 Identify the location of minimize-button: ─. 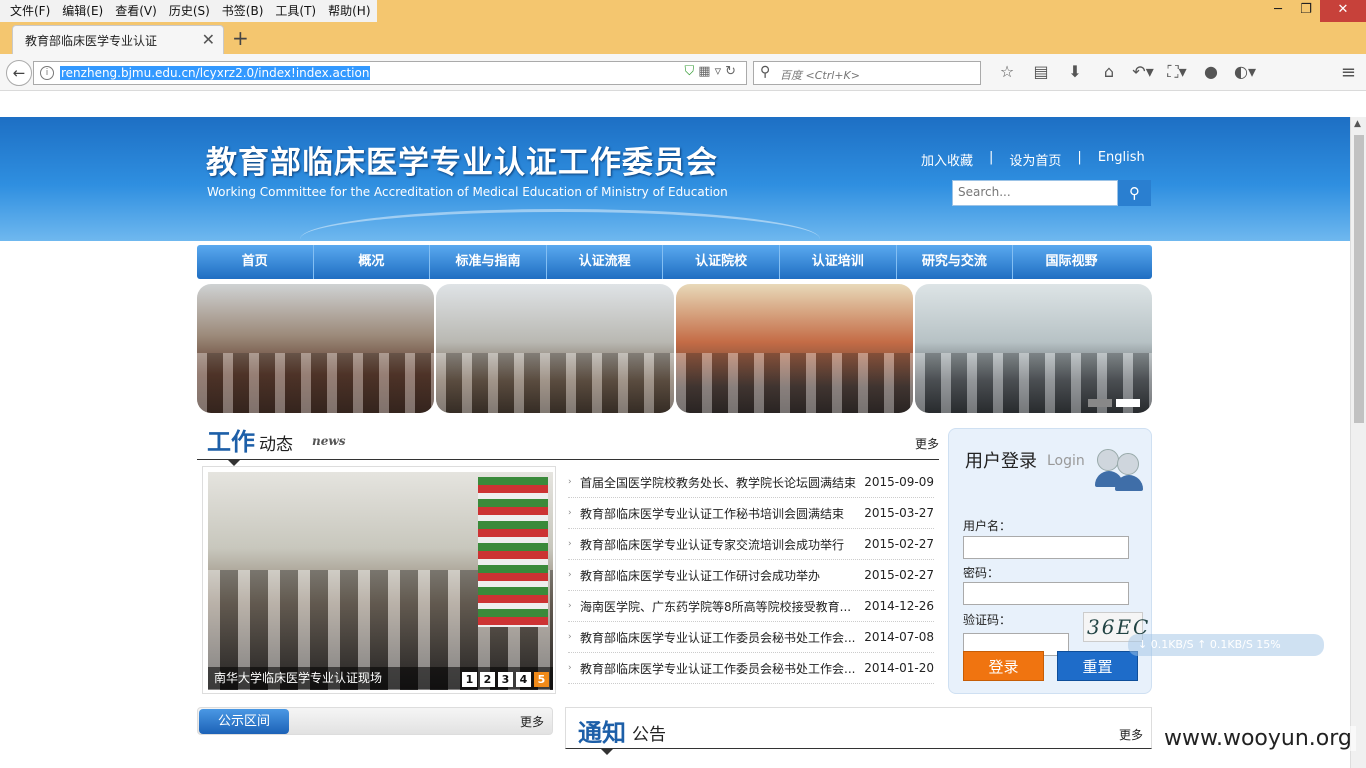
(1278, 11).